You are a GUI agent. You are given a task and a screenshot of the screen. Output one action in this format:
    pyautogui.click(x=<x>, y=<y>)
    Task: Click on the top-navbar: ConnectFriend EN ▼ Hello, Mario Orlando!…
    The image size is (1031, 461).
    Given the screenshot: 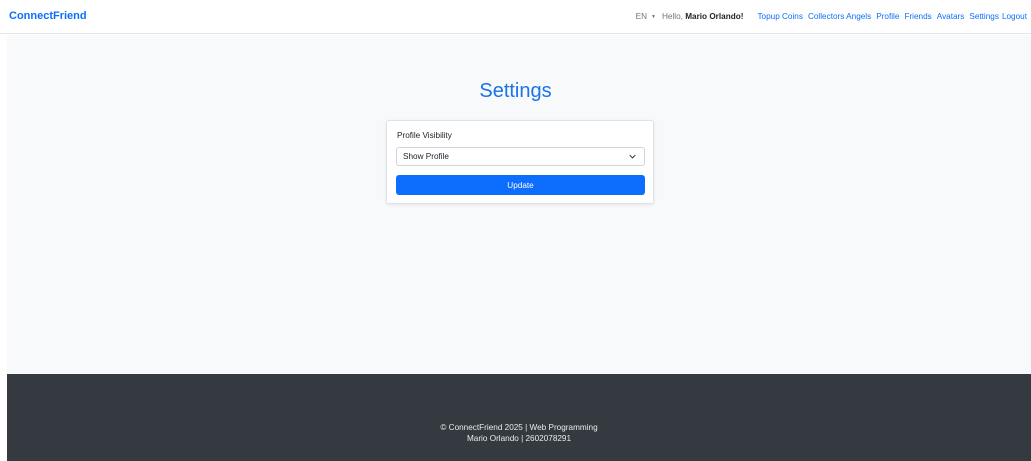 What is the action you would take?
    pyautogui.click(x=515, y=17)
    